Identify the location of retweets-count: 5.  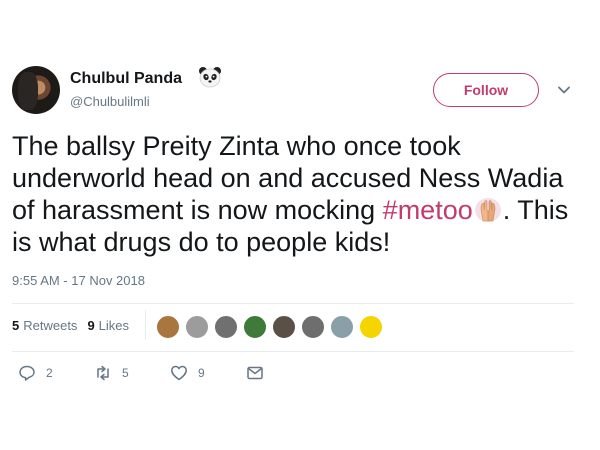
(16, 325).